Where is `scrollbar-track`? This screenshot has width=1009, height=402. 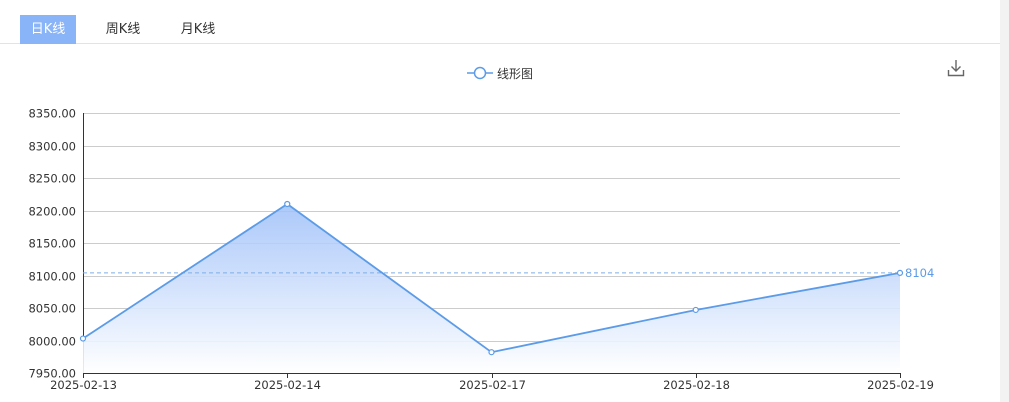 scrollbar-track is located at coordinates (1004, 201).